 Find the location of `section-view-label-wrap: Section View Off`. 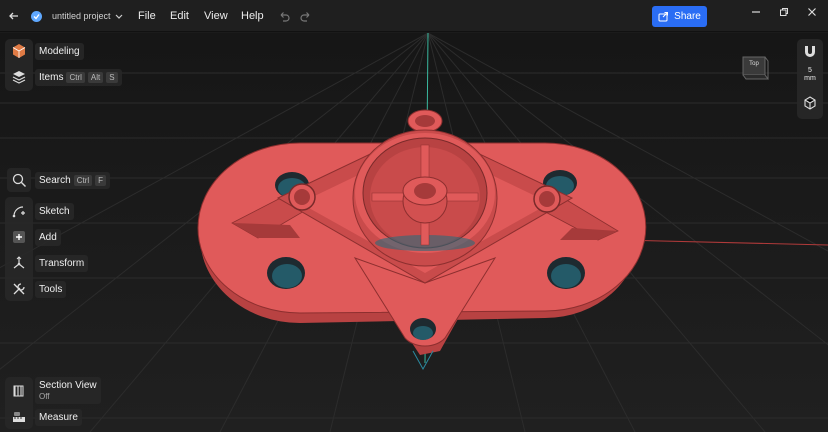

section-view-label-wrap: Section View Off is located at coordinates (68, 390).